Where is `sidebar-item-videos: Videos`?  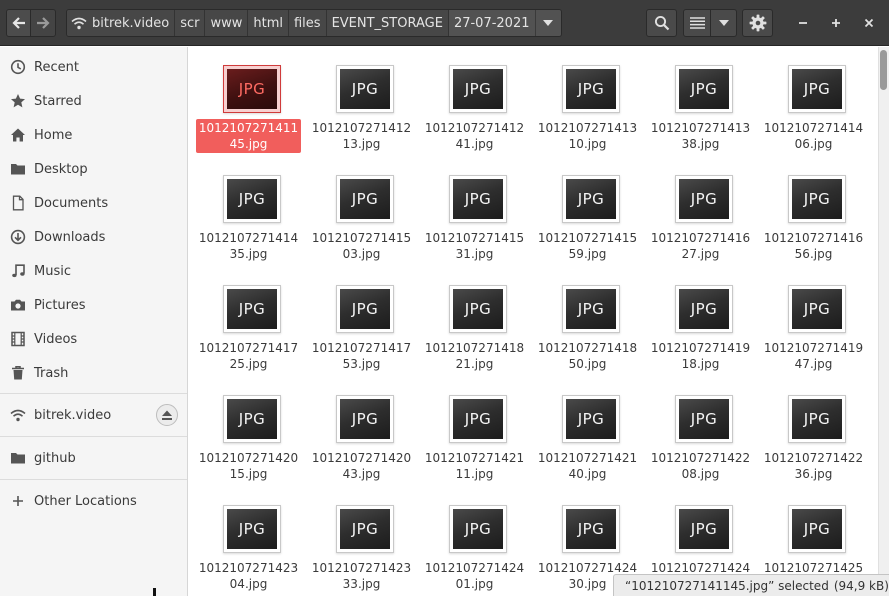
sidebar-item-videos: Videos is located at coordinates (93, 339).